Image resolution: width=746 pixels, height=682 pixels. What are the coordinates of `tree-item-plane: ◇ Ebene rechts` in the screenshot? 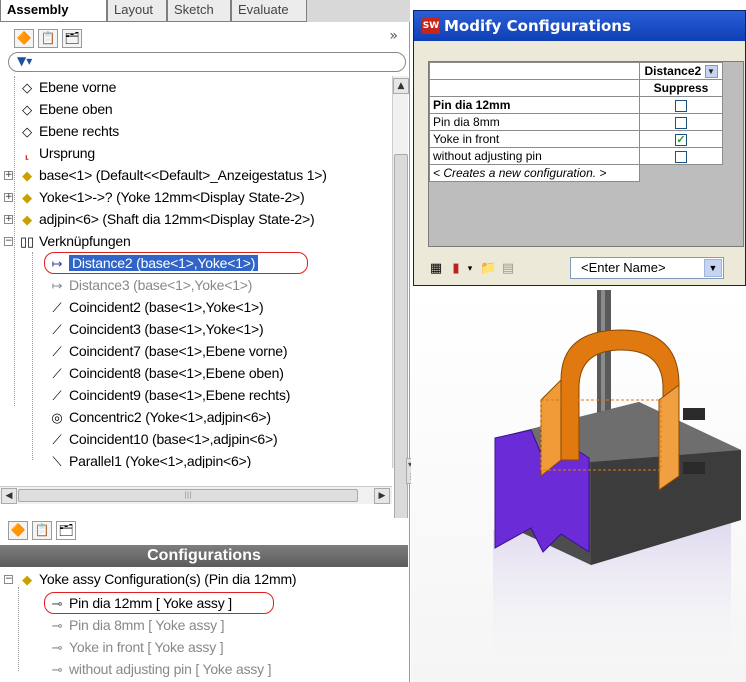 It's located at (68, 131).